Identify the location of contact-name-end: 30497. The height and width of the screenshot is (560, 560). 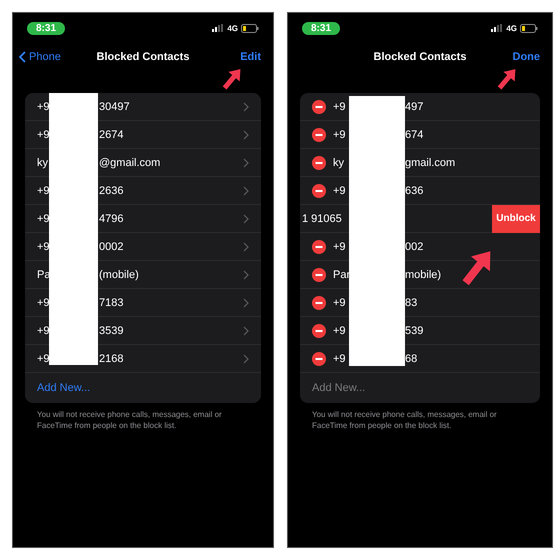
(115, 106).